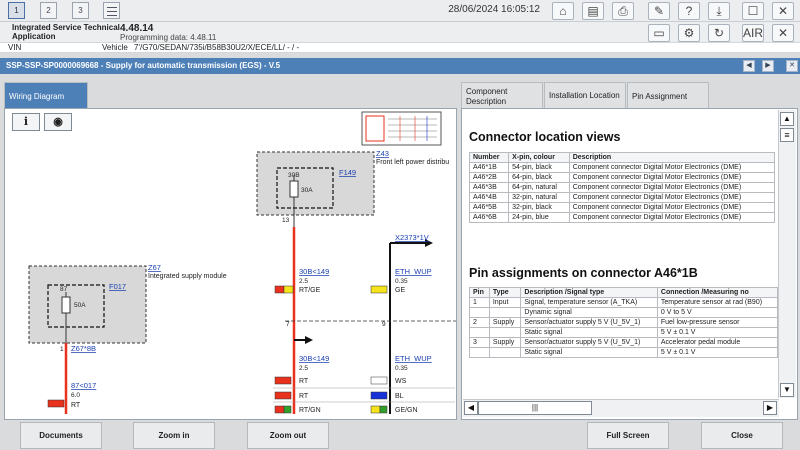 Image resolution: width=800 pixels, height=450 pixels. What do you see at coordinates (783, 11) in the screenshot?
I see `close-app-icon: ✕` at bounding box center [783, 11].